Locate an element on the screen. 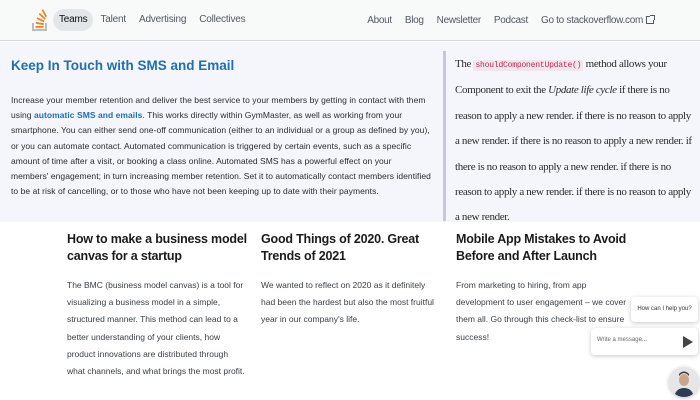 Image resolution: width=700 pixels, height=400 pixels. quote-code: shouldComponentUpdate() is located at coordinates (528, 65).